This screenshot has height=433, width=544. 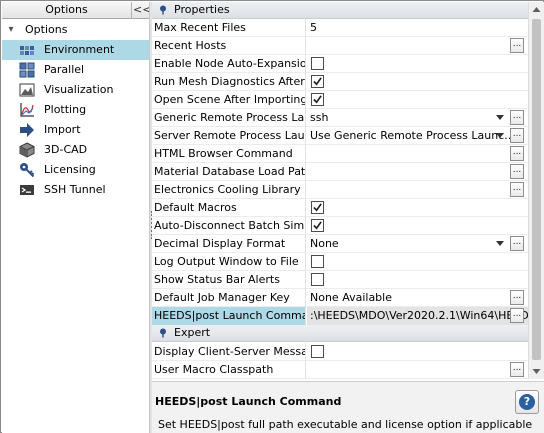 What do you see at coordinates (11, 30) in the screenshot?
I see `expand-toggle-icon: ▾` at bounding box center [11, 30].